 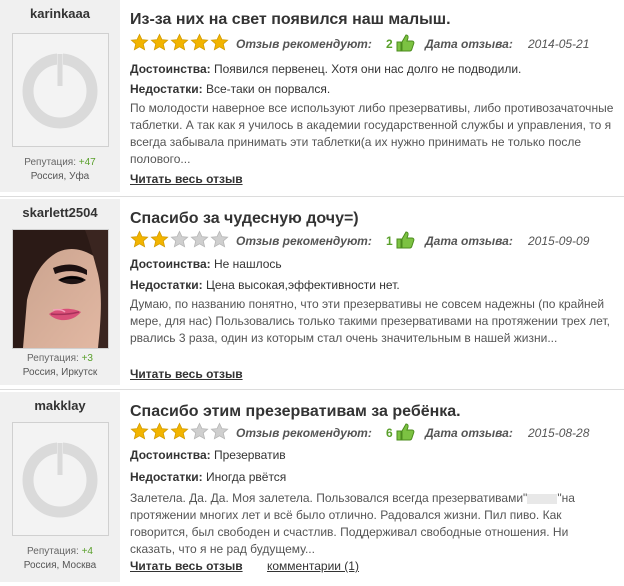 What do you see at coordinates (313, 566) in the screenshot?
I see `comments-link: комментарии (1)` at bounding box center [313, 566].